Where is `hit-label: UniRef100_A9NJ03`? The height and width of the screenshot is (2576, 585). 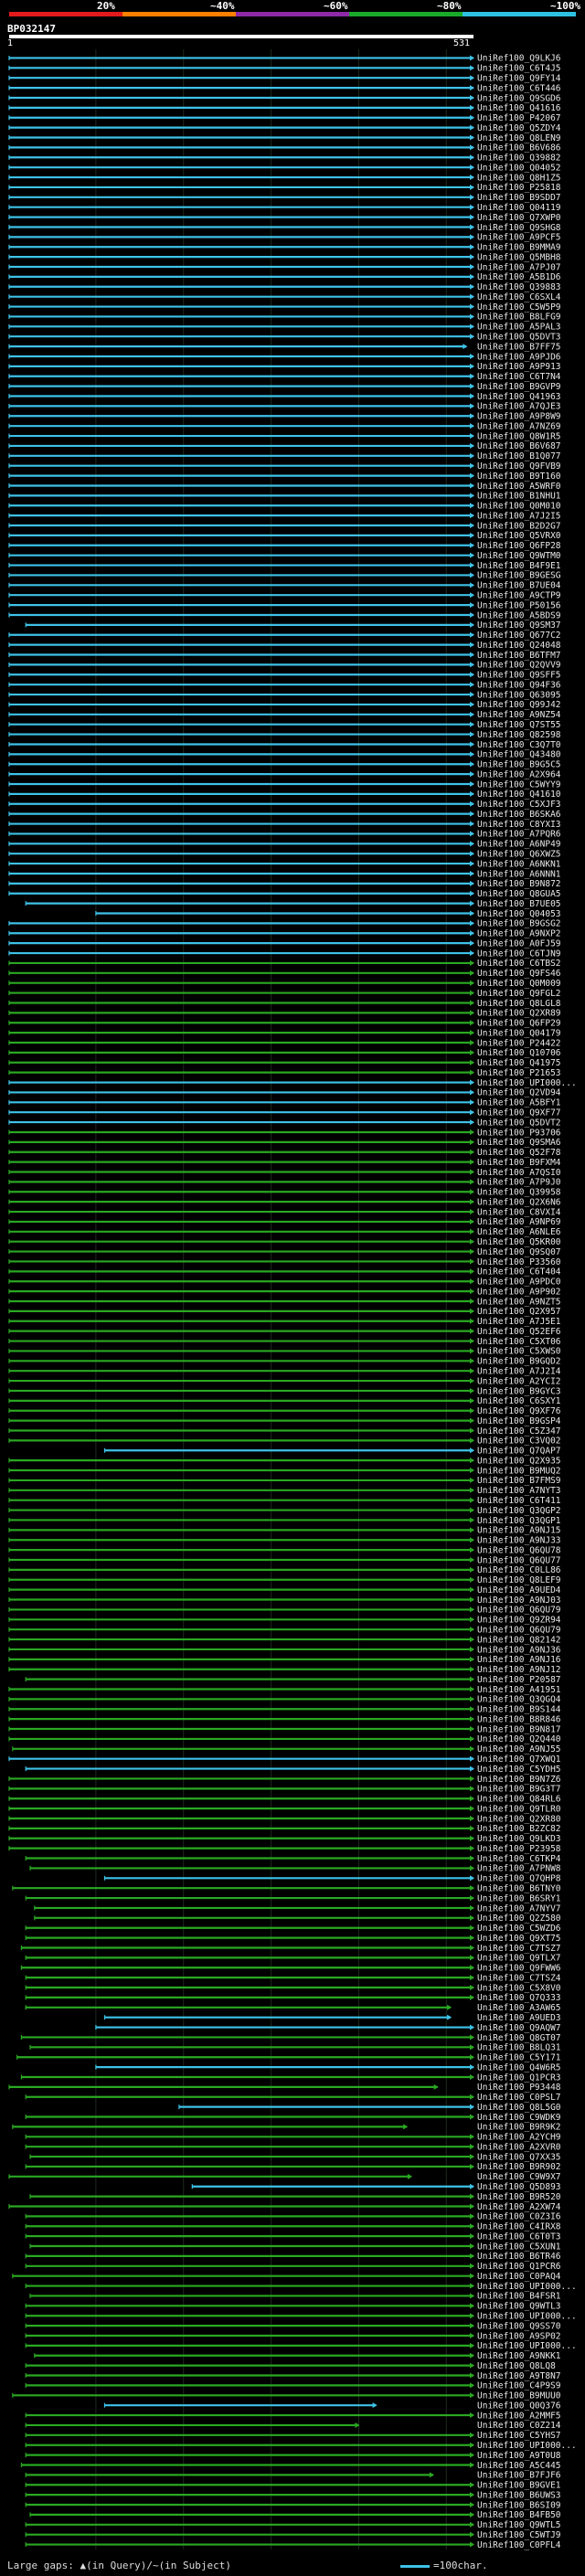
hit-label: UniRef100_A9NJ03 is located at coordinates (519, 1600).